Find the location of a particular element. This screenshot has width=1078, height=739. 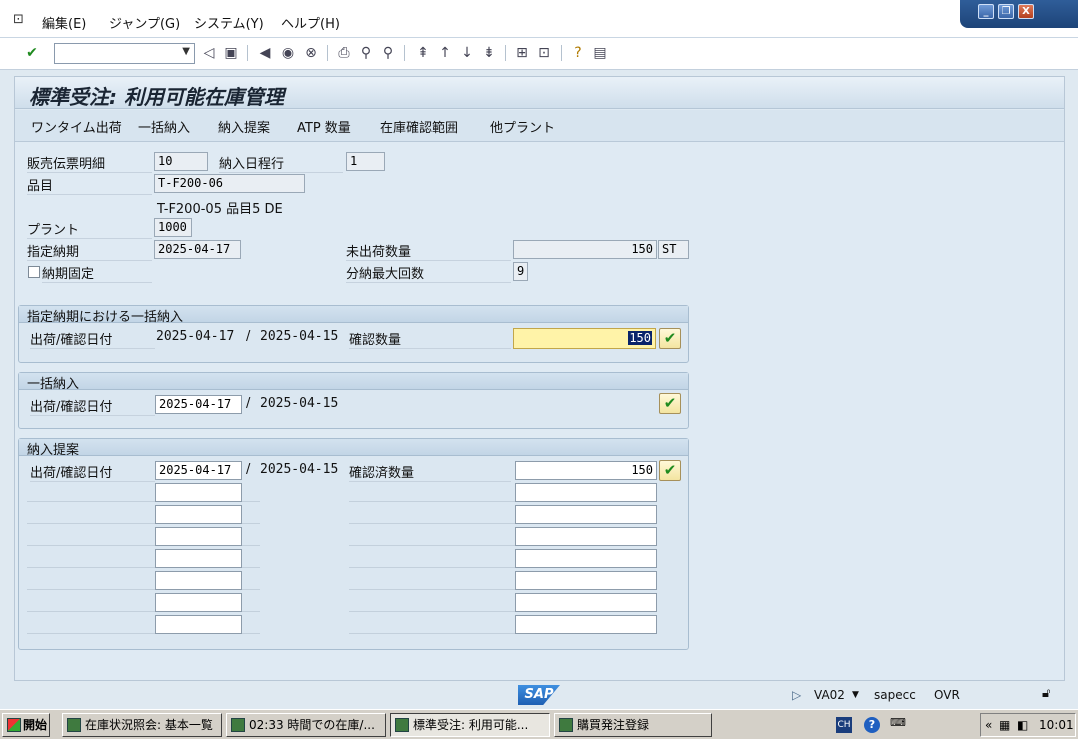

system-menu-icon: ⊡ is located at coordinates (21, 19).